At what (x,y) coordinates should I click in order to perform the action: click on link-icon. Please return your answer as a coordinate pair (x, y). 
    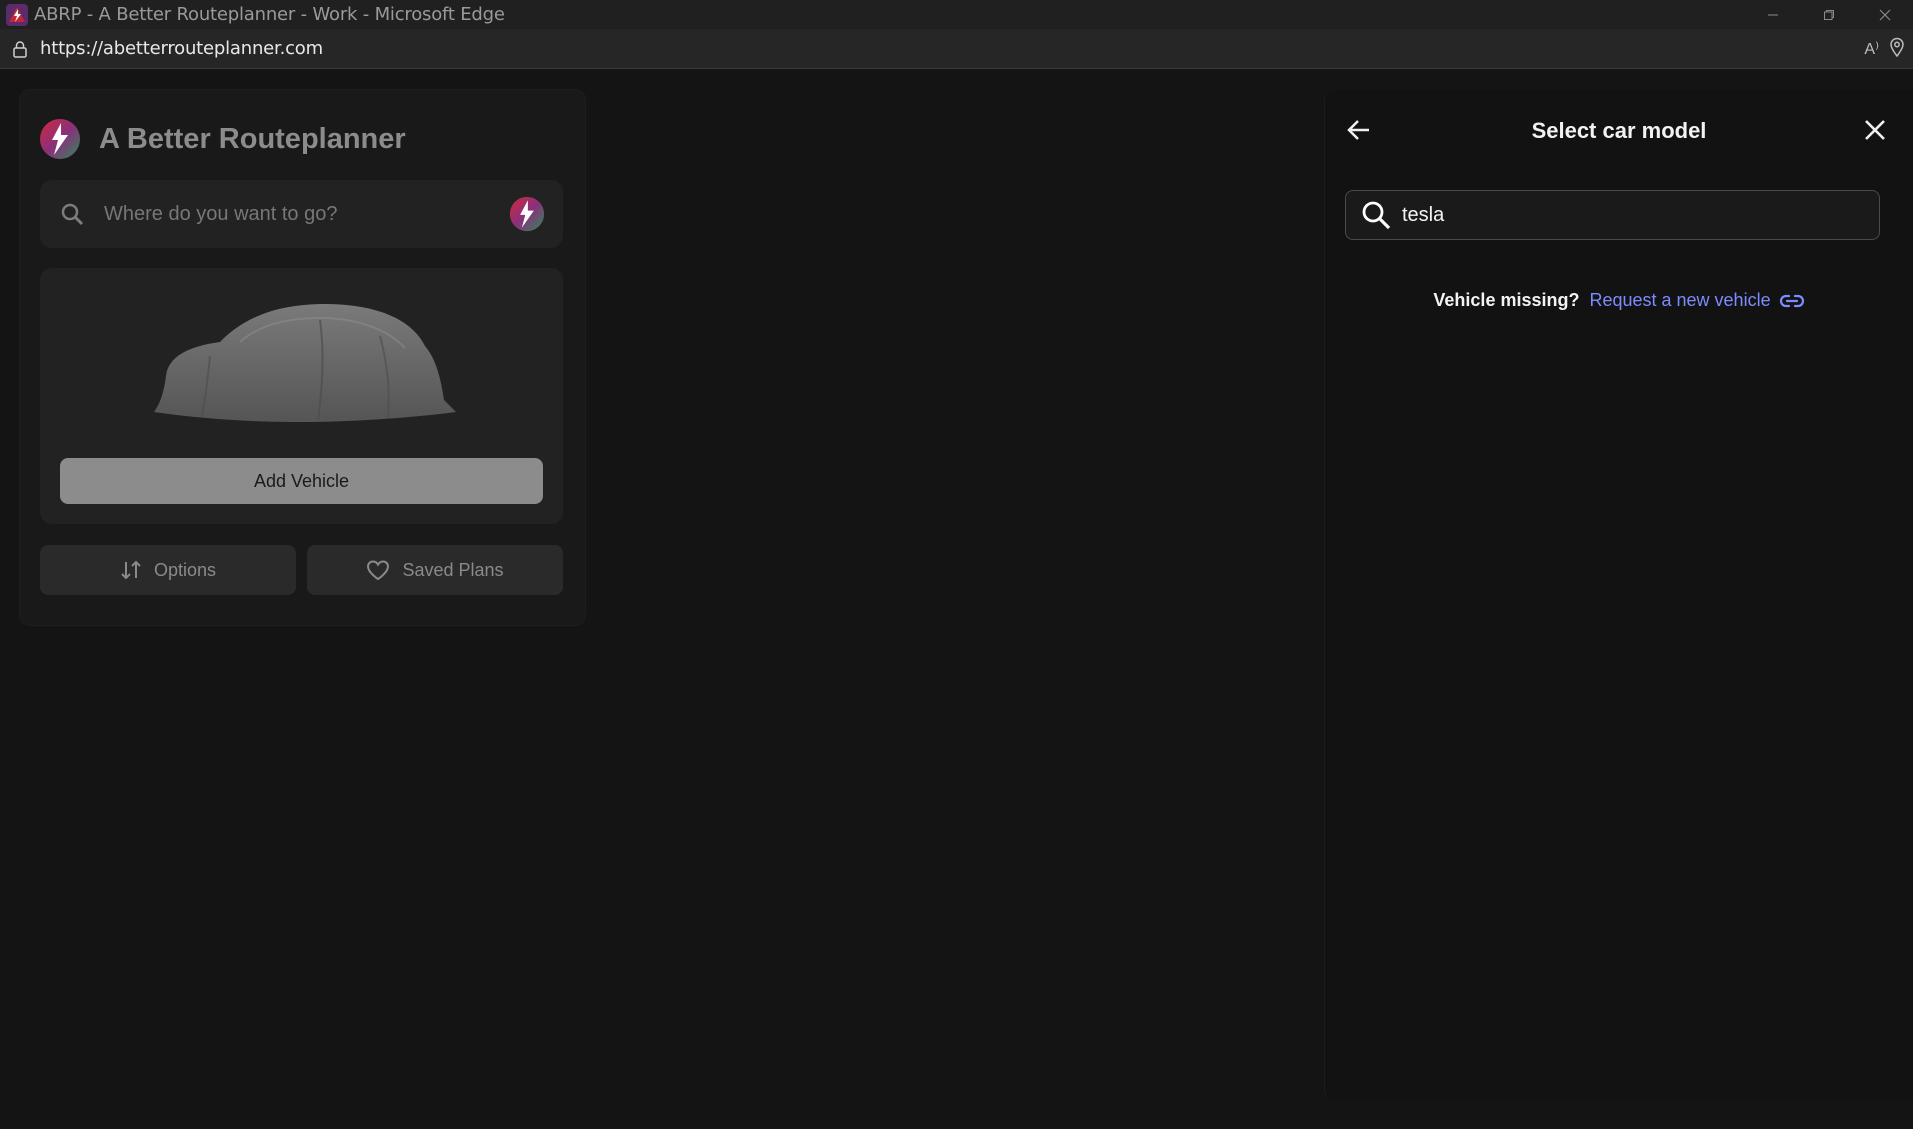
    Looking at the image, I should click on (1791, 300).